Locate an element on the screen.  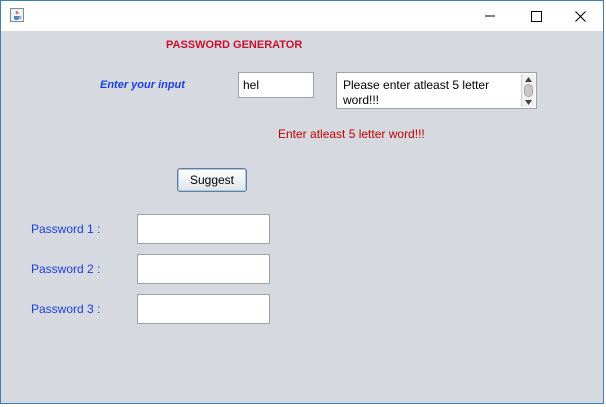
password-1-field is located at coordinates (203, 229).